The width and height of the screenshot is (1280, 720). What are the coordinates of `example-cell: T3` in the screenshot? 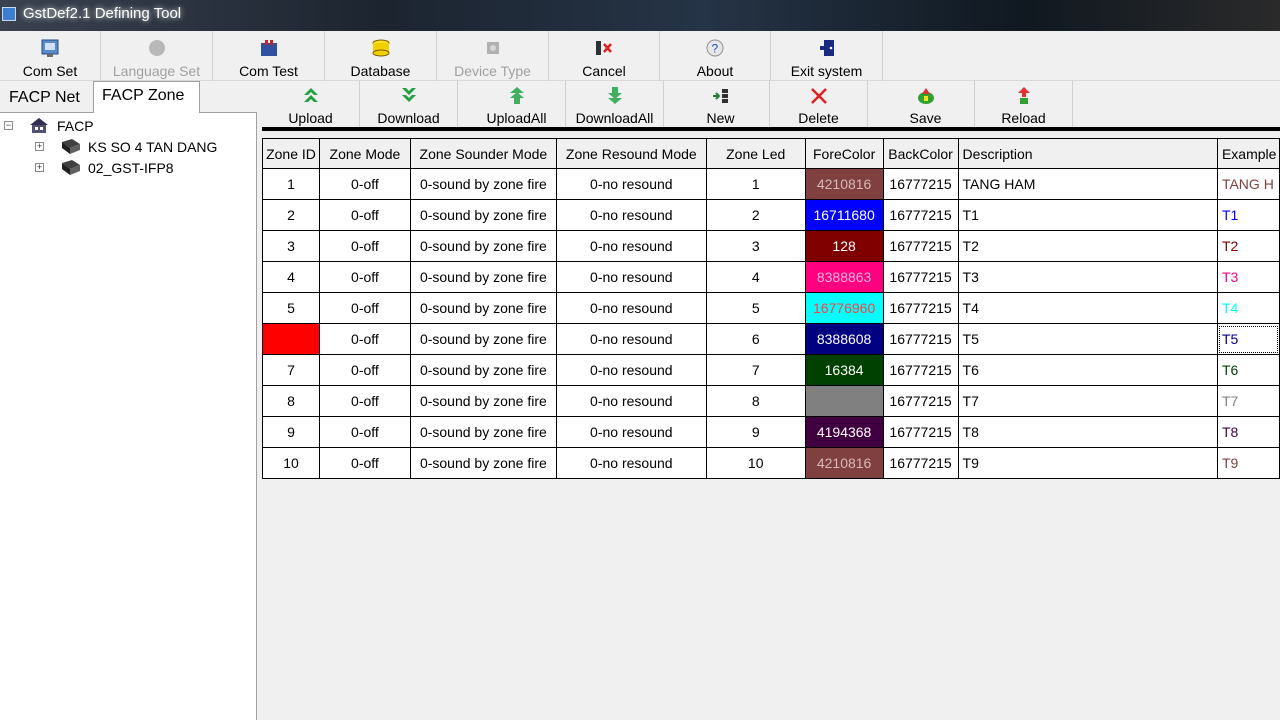 It's located at (1248, 277).